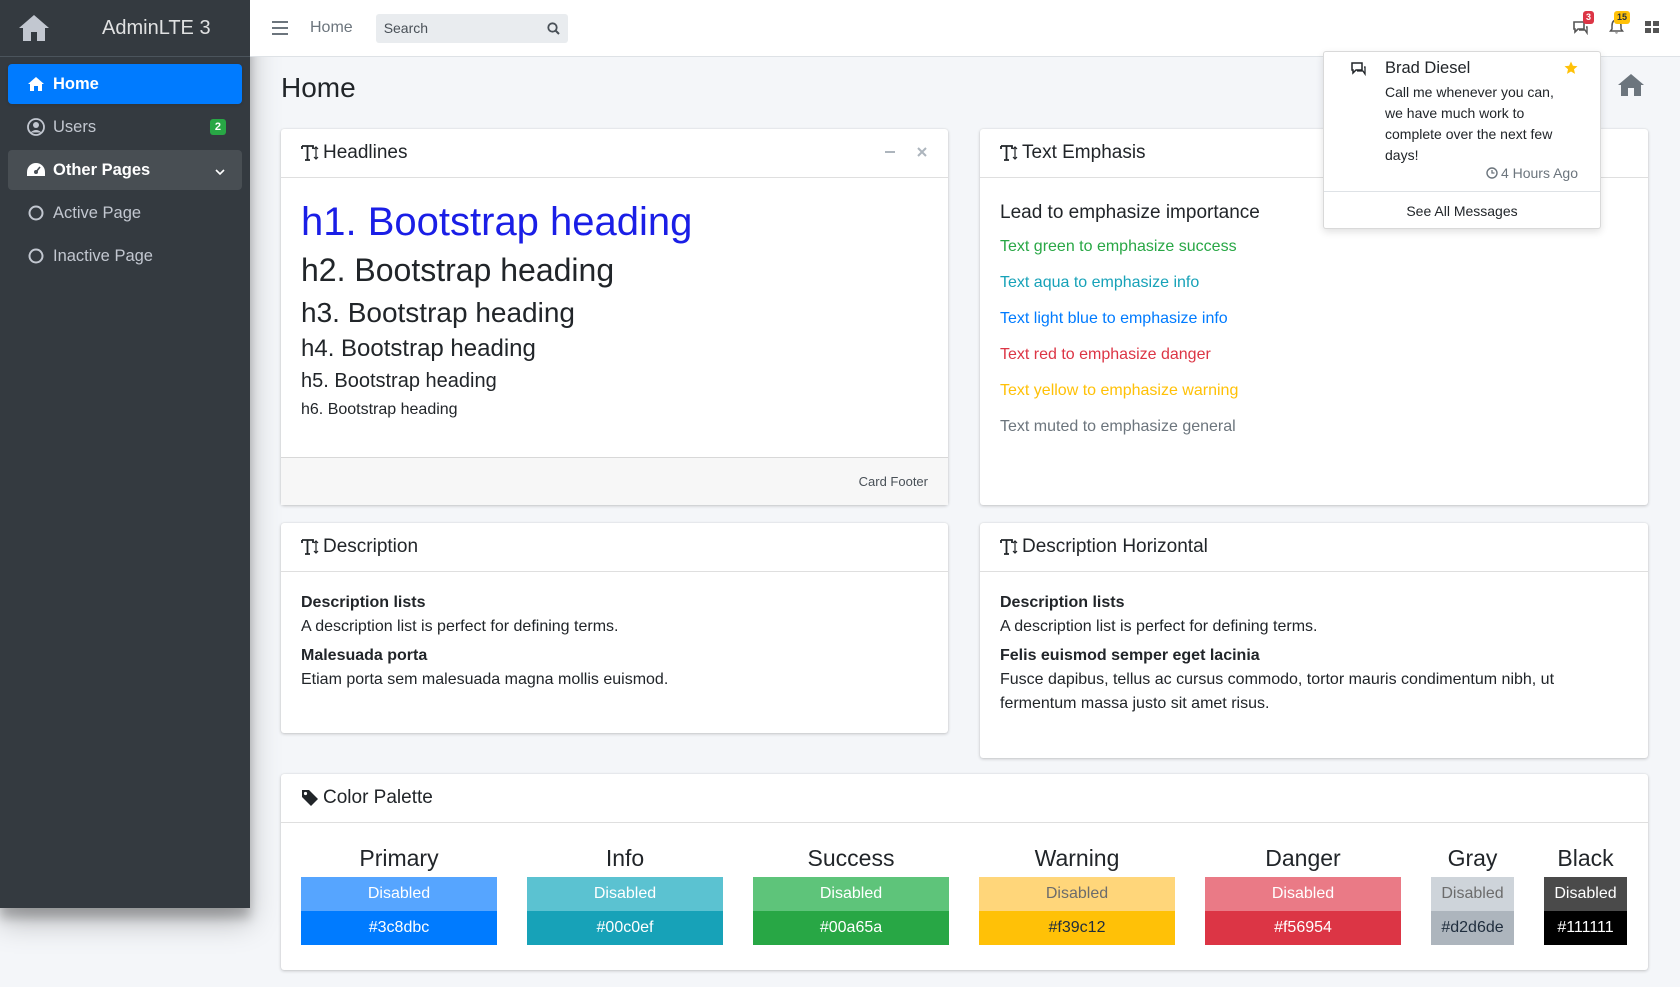 The height and width of the screenshot is (987, 1680). I want to click on star-icon, so click(1571, 70).